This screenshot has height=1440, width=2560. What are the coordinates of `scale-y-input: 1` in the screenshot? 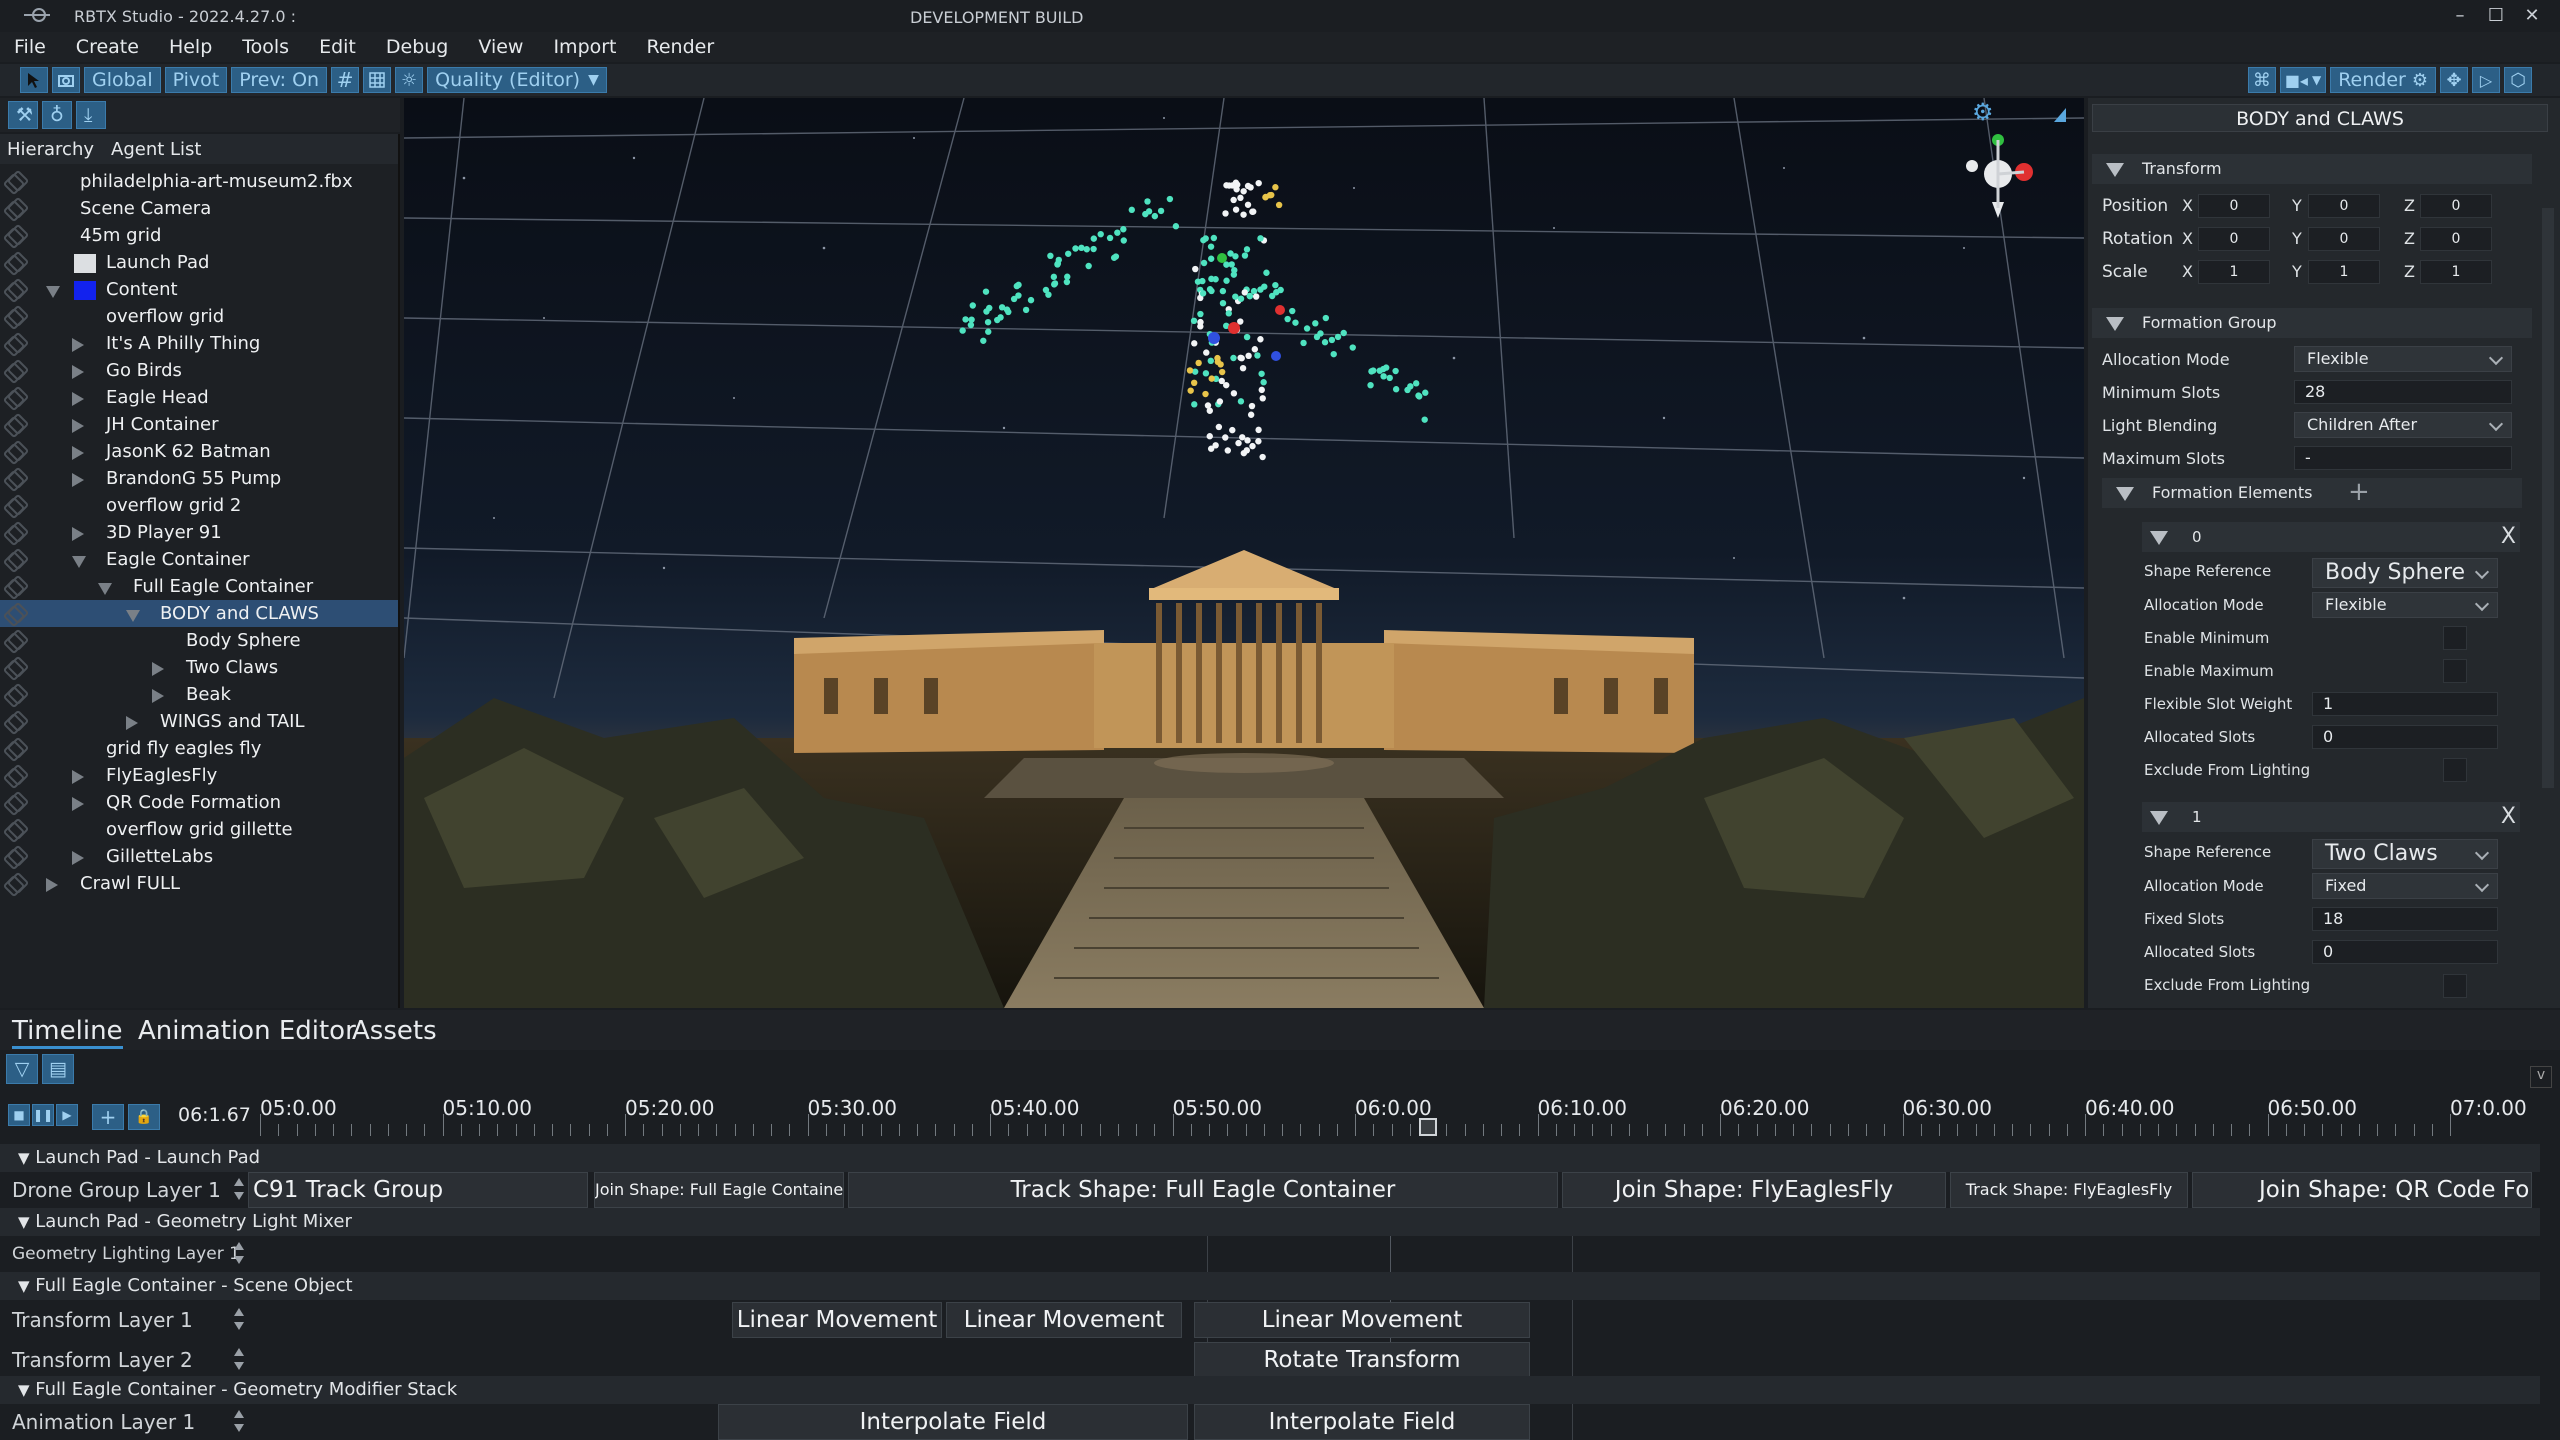 It's located at (2344, 272).